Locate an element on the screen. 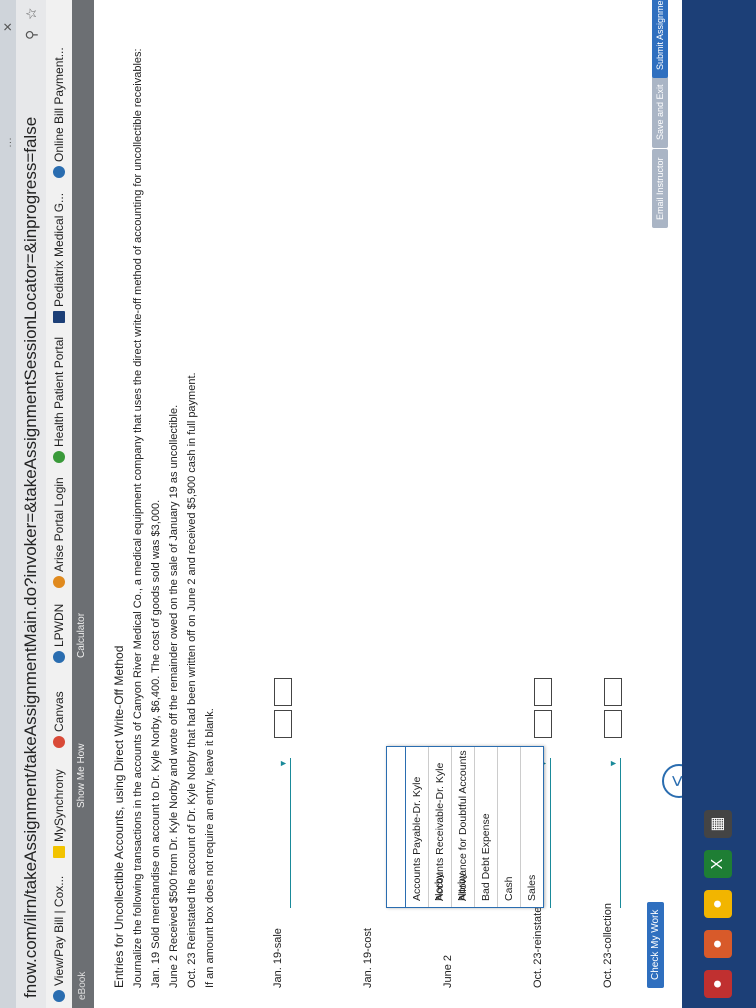  canvas-icon is located at coordinates (59, 742).